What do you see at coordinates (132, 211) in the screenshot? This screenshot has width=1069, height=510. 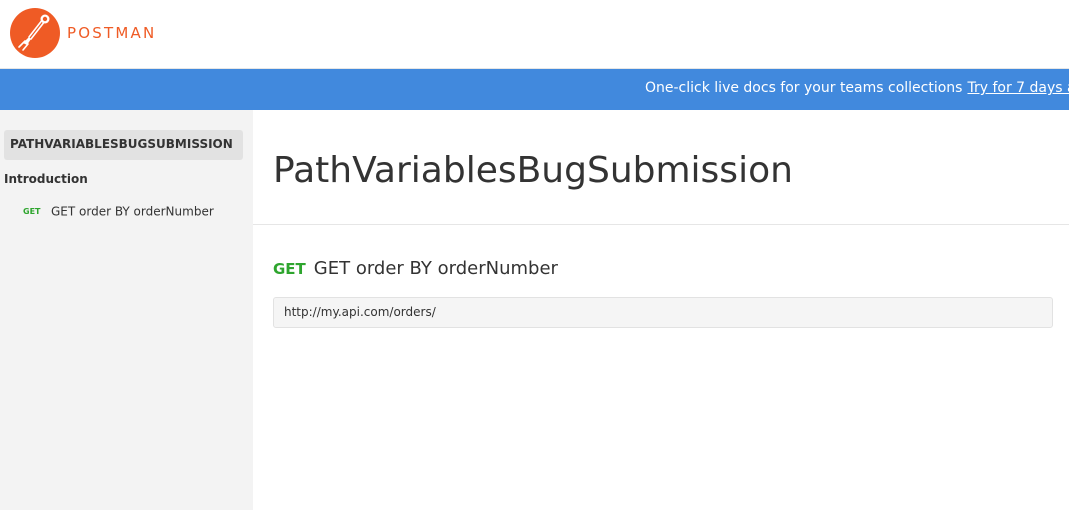 I see `sidebar-item-label: GET order BY orderNumber` at bounding box center [132, 211].